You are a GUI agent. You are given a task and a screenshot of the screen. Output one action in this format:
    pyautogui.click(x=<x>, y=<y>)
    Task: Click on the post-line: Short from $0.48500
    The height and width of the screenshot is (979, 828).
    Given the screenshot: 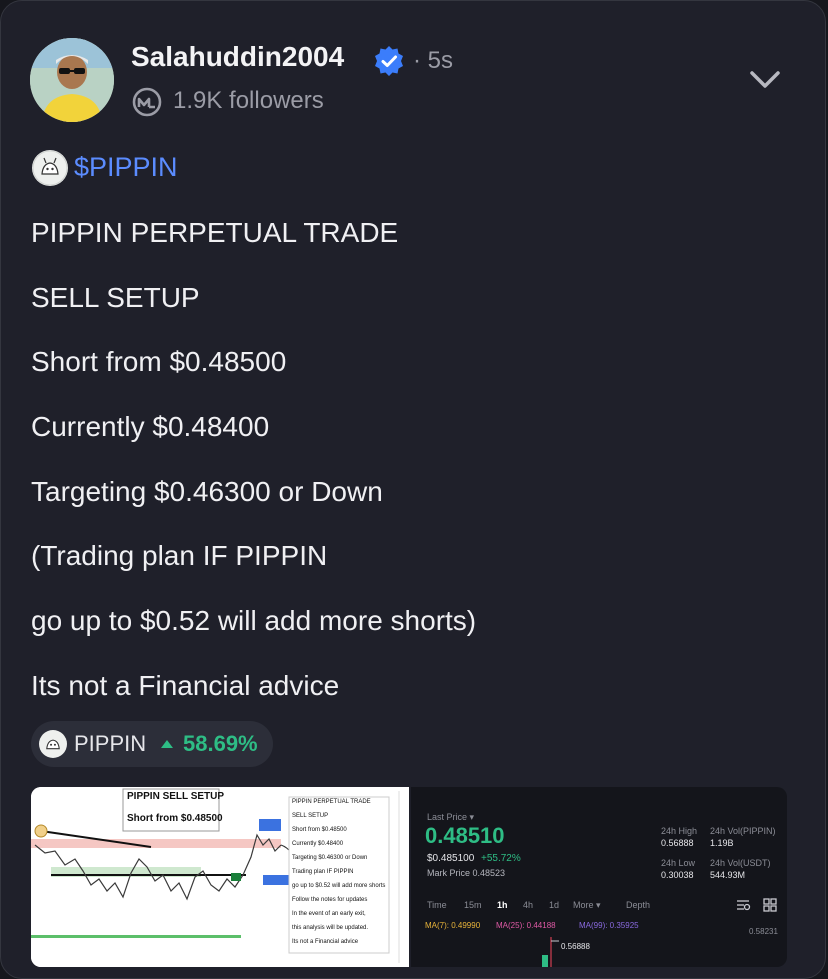 What is the action you would take?
    pyautogui.click(x=159, y=361)
    